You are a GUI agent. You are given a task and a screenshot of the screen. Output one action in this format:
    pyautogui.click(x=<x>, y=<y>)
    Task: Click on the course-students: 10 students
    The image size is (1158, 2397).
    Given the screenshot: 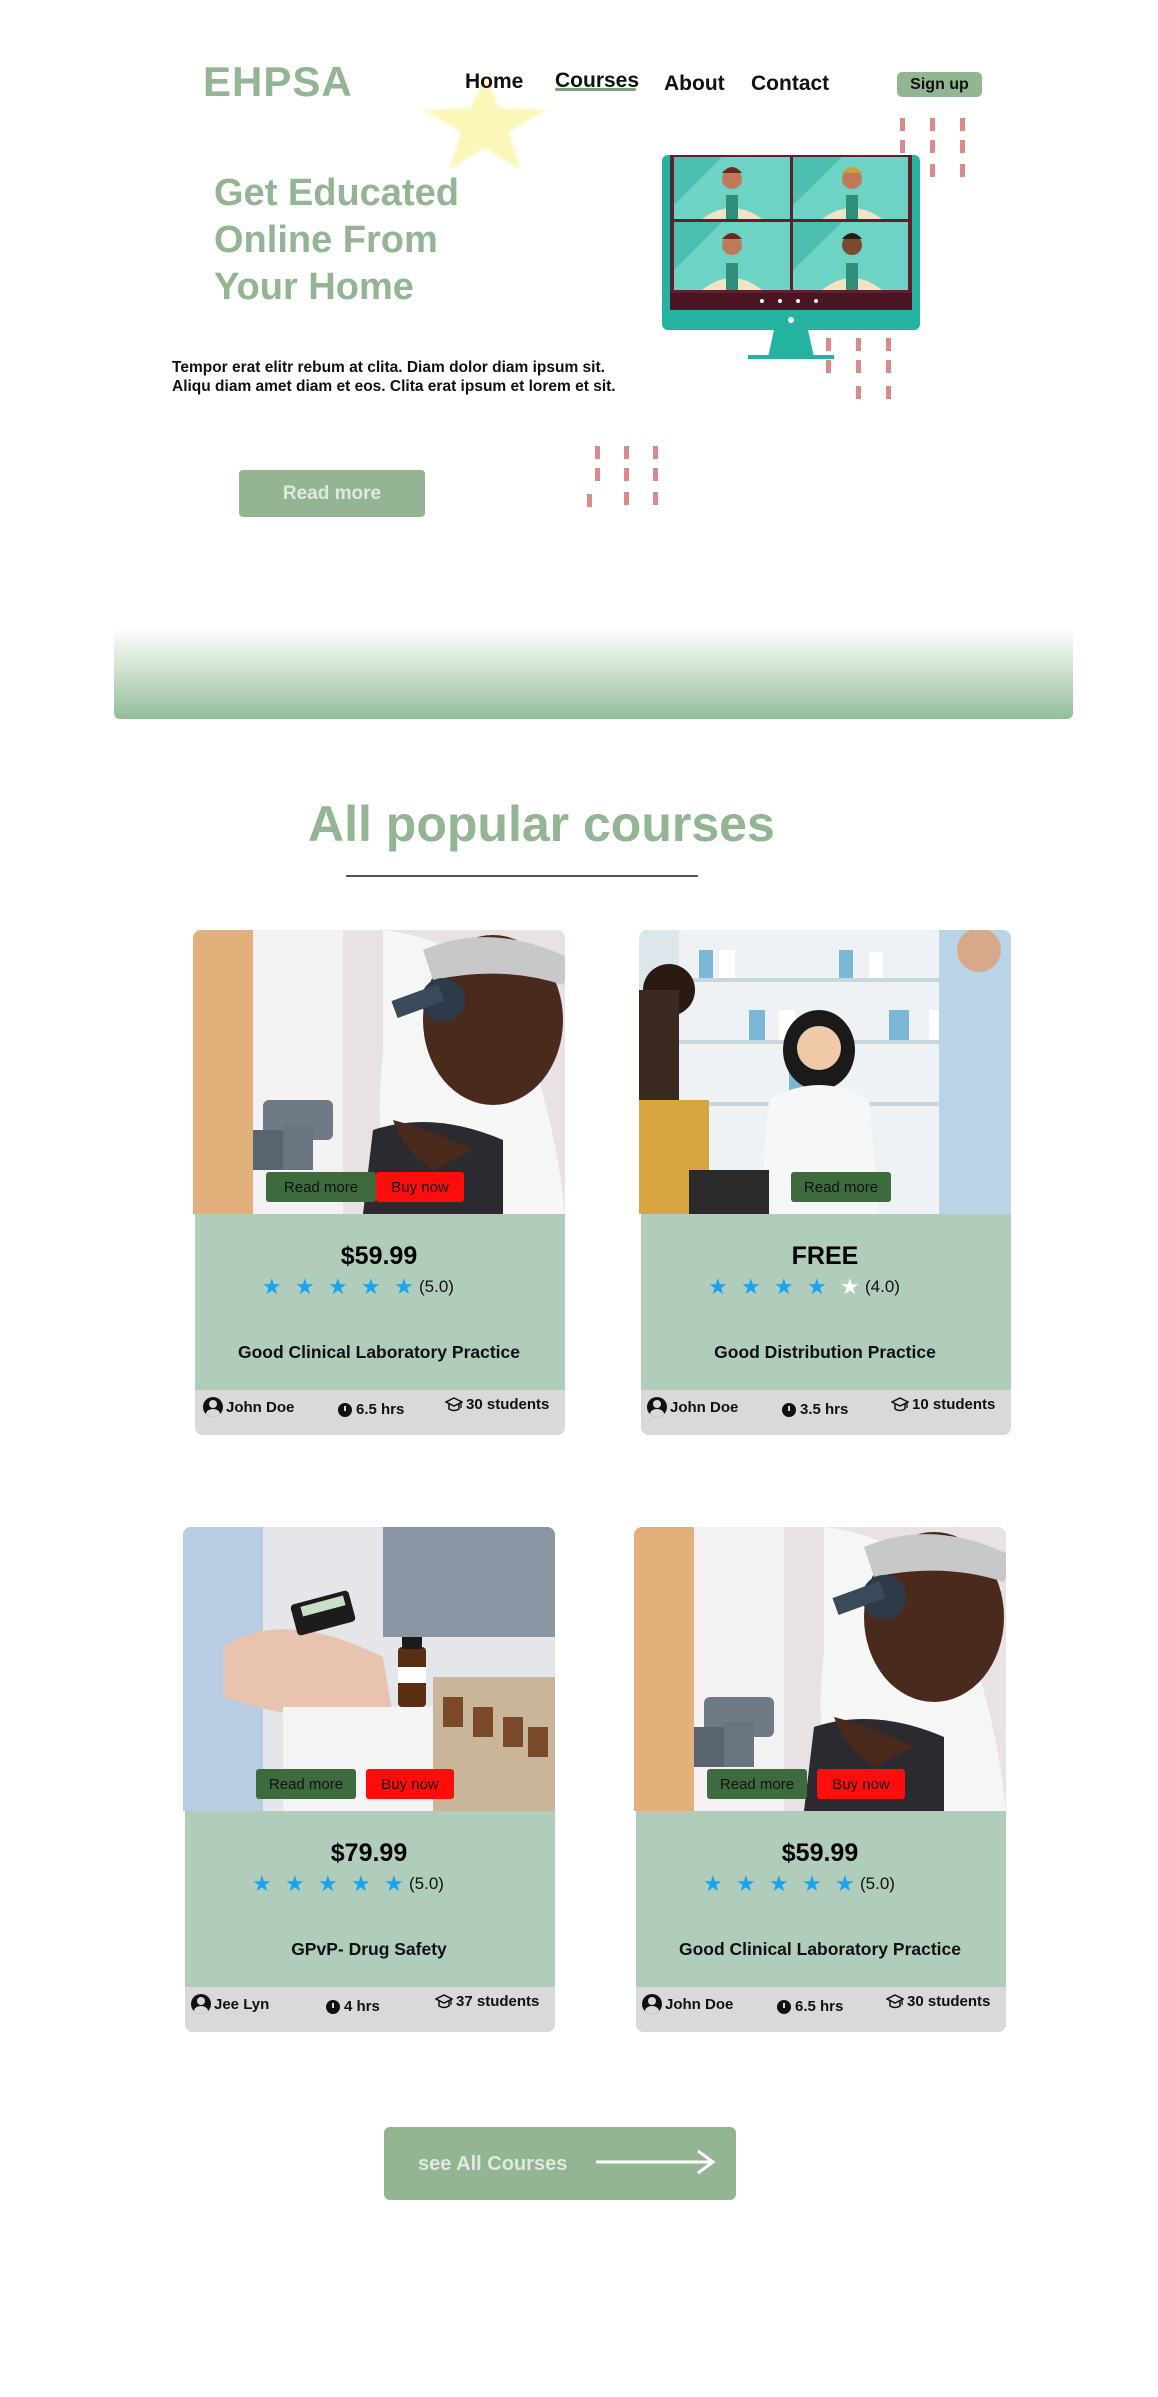 What is the action you would take?
    pyautogui.click(x=943, y=1404)
    